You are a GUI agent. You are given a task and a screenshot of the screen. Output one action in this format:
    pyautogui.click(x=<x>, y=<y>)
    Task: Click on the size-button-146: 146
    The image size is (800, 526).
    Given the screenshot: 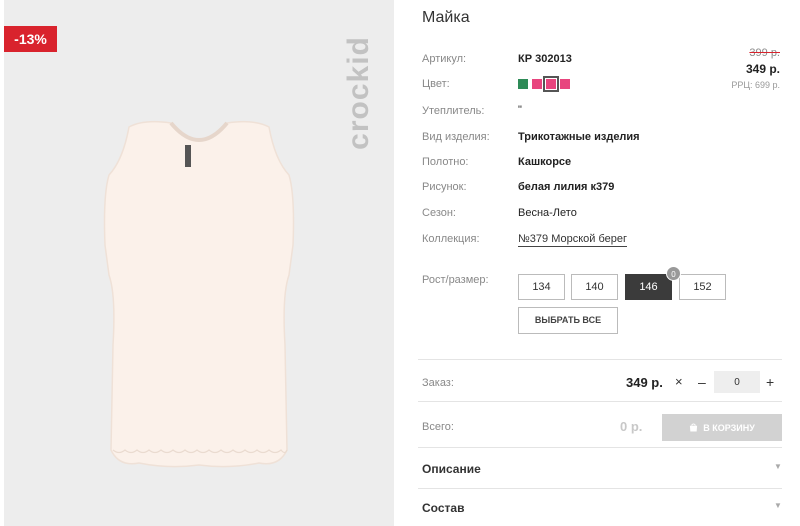 What is the action you would take?
    pyautogui.click(x=648, y=287)
    